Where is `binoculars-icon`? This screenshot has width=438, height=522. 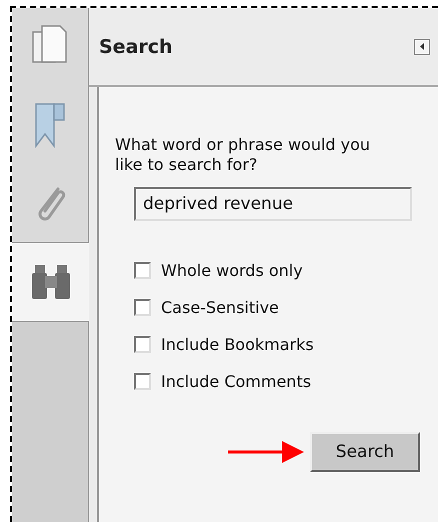 binoculars-icon is located at coordinates (50, 282).